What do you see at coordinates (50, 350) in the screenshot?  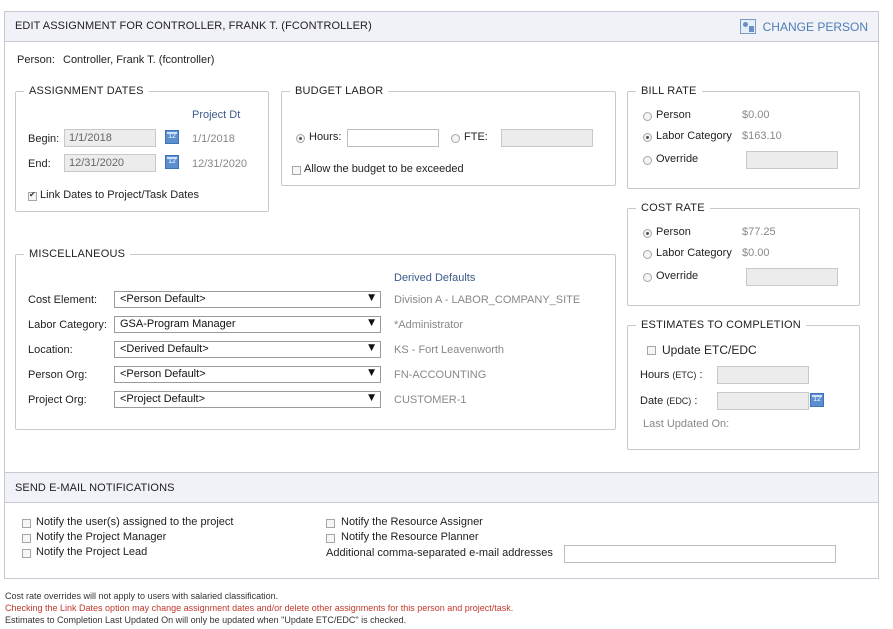 I see `location-label: Location:` at bounding box center [50, 350].